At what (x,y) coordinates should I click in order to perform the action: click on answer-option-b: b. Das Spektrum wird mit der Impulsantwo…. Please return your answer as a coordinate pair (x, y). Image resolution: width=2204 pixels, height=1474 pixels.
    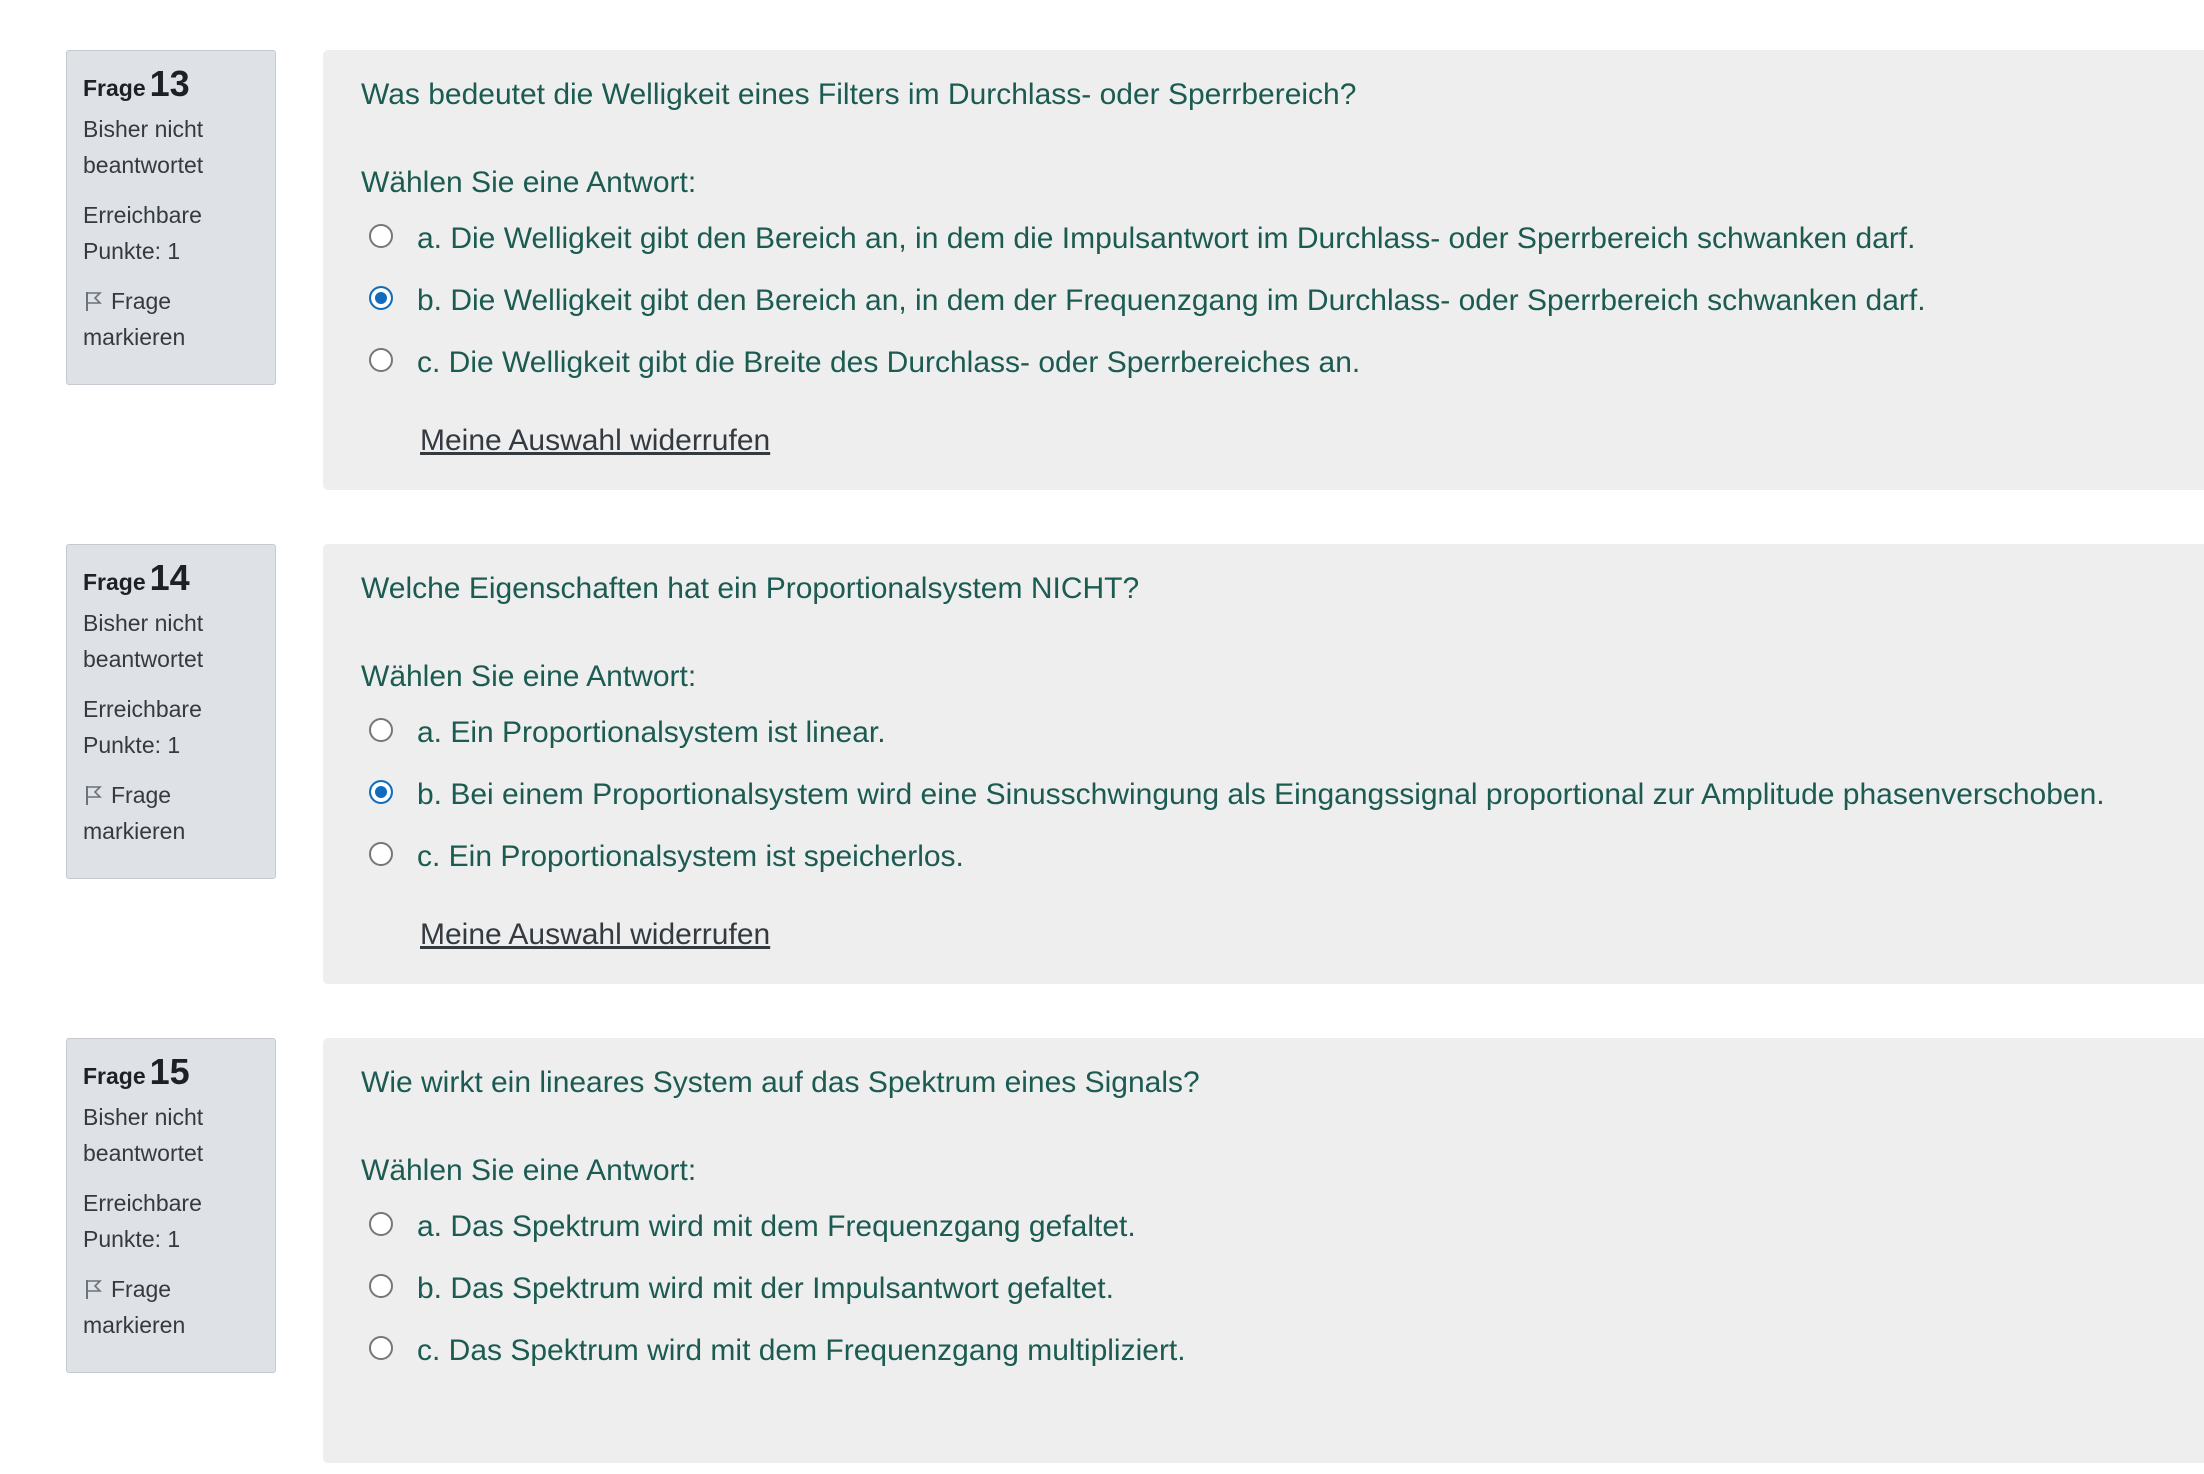
    Looking at the image, I should click on (1263, 1289).